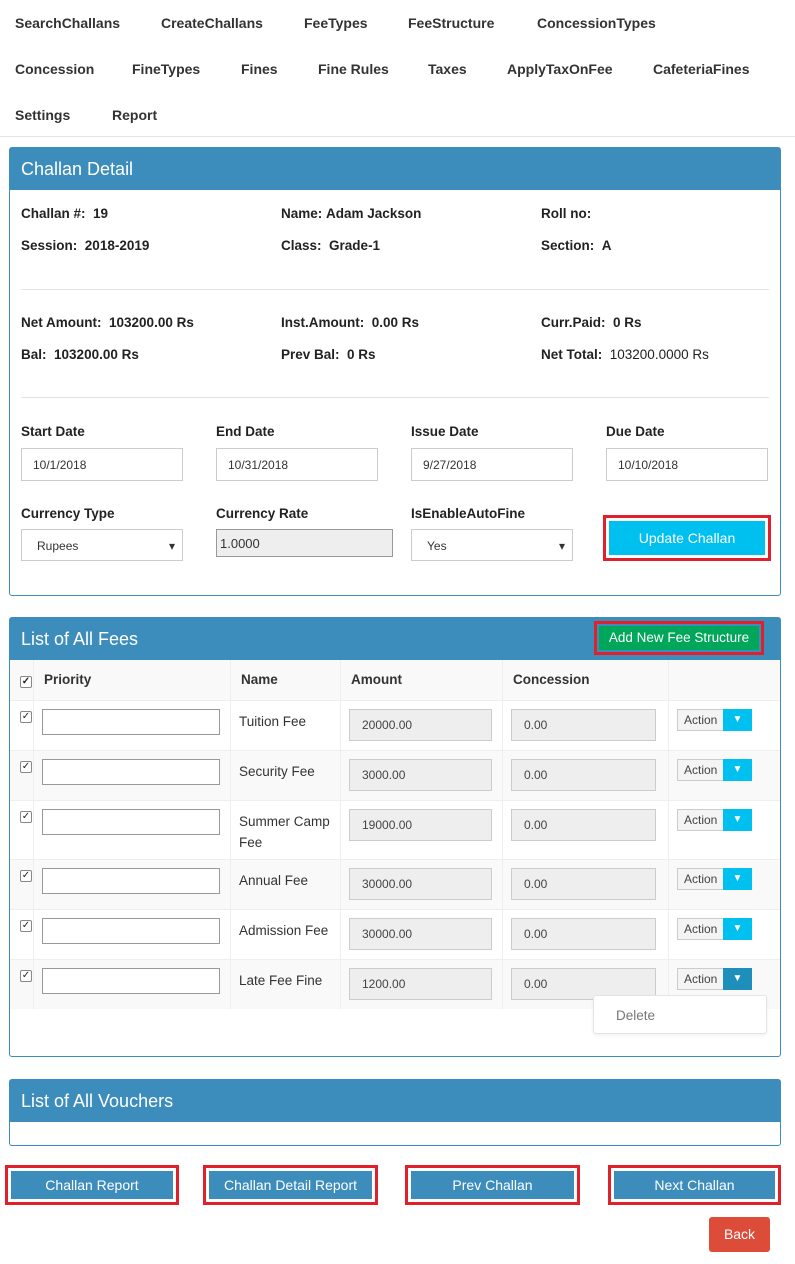 Image resolution: width=795 pixels, height=1264 pixels. What do you see at coordinates (259, 69) in the screenshot?
I see `nav-fines: Fines` at bounding box center [259, 69].